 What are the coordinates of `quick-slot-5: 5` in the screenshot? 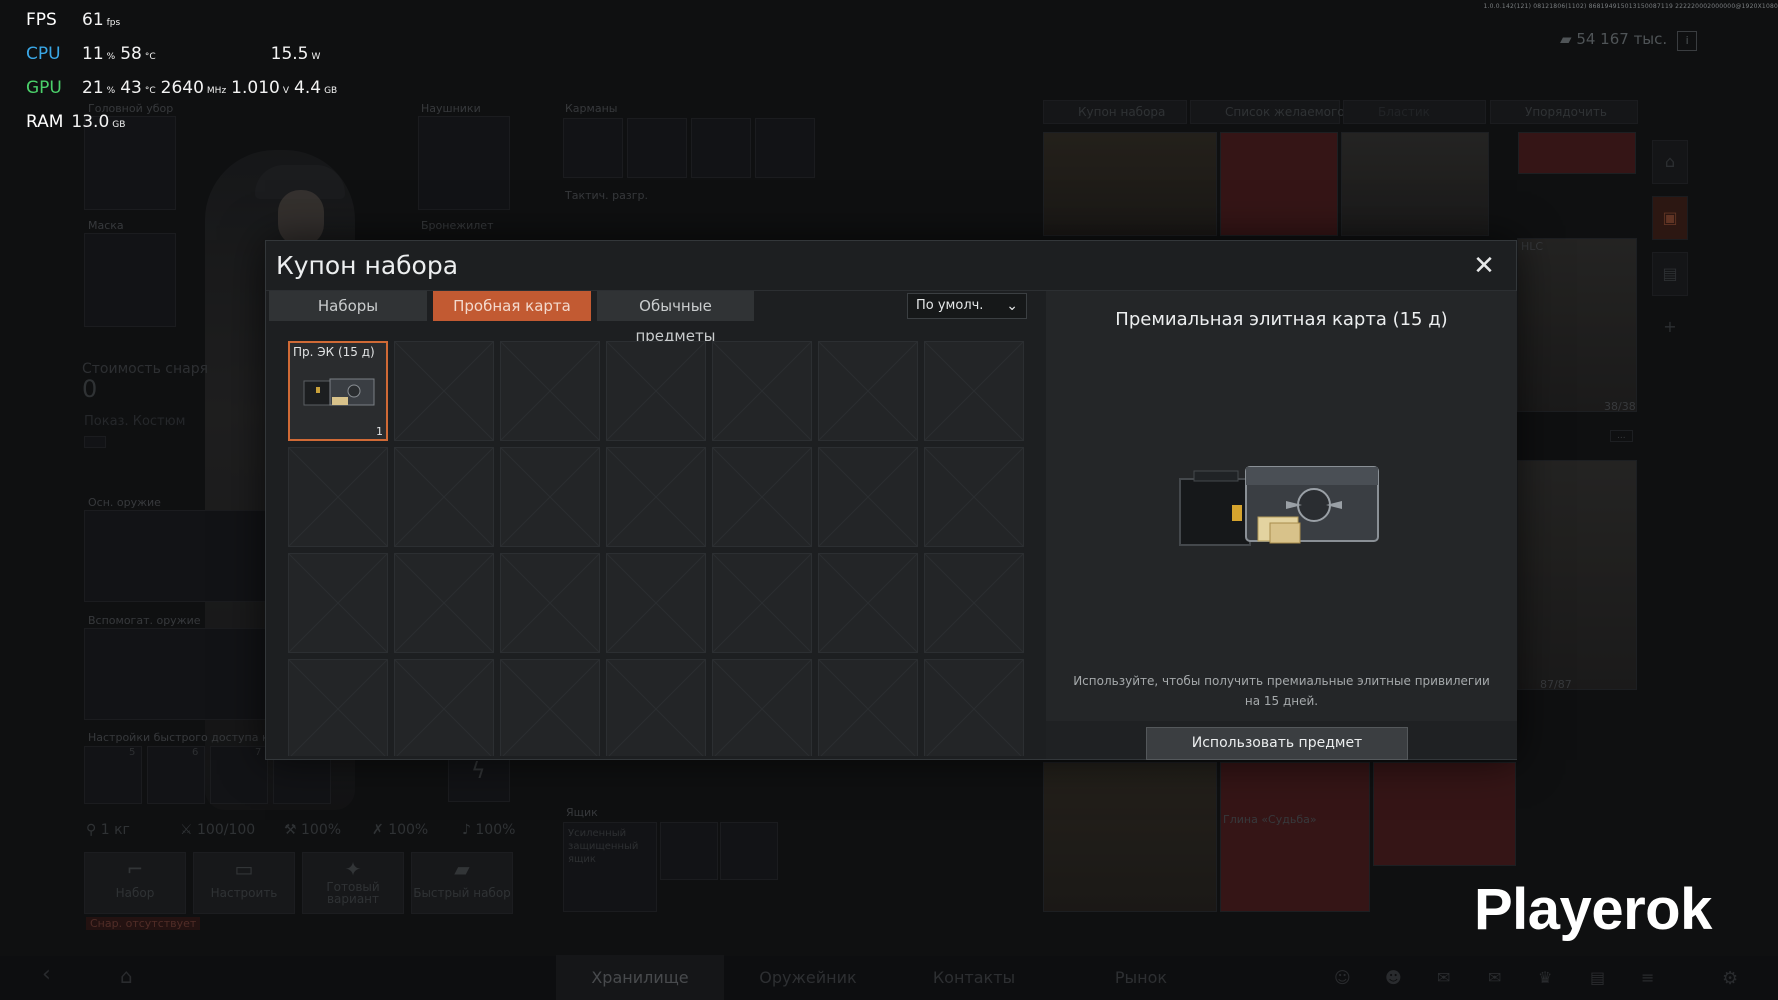 It's located at (113, 775).